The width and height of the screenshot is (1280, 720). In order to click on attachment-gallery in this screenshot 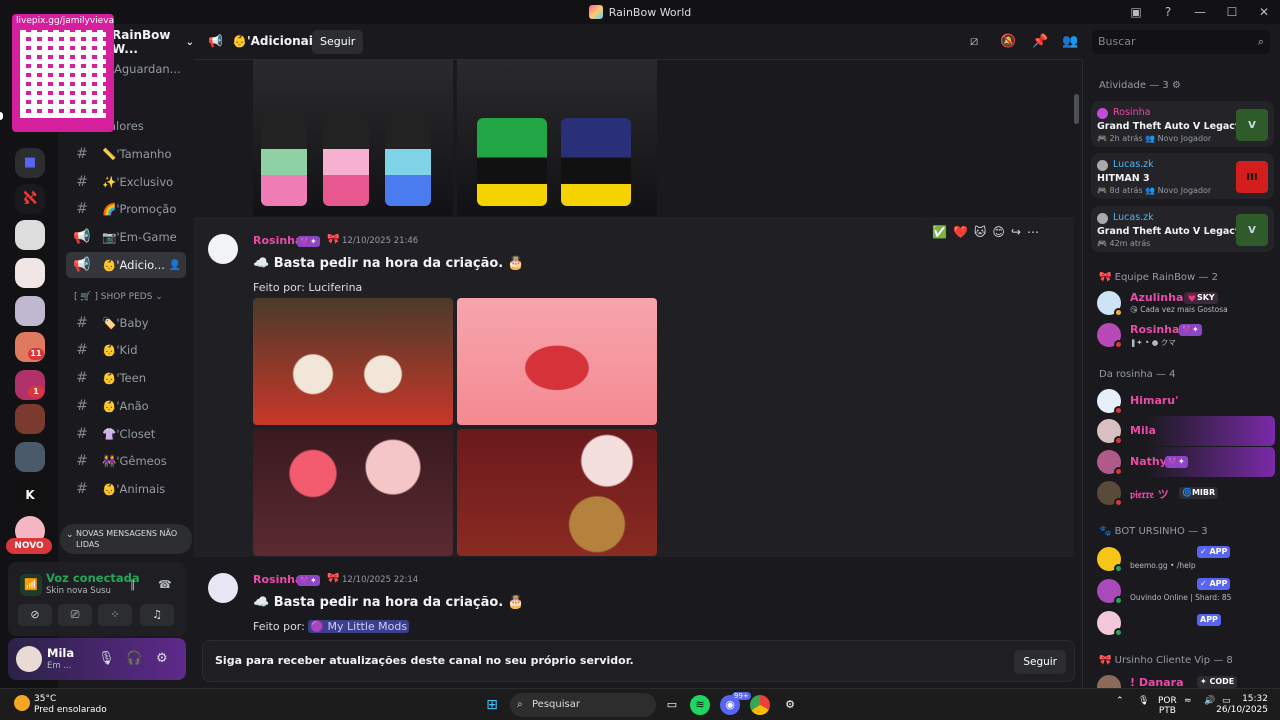, I will do `click(455, 427)`.